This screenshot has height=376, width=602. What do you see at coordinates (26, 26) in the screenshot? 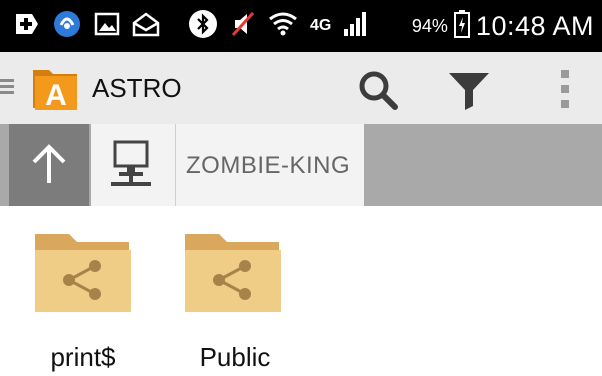
I see `plus-box-icon` at bounding box center [26, 26].